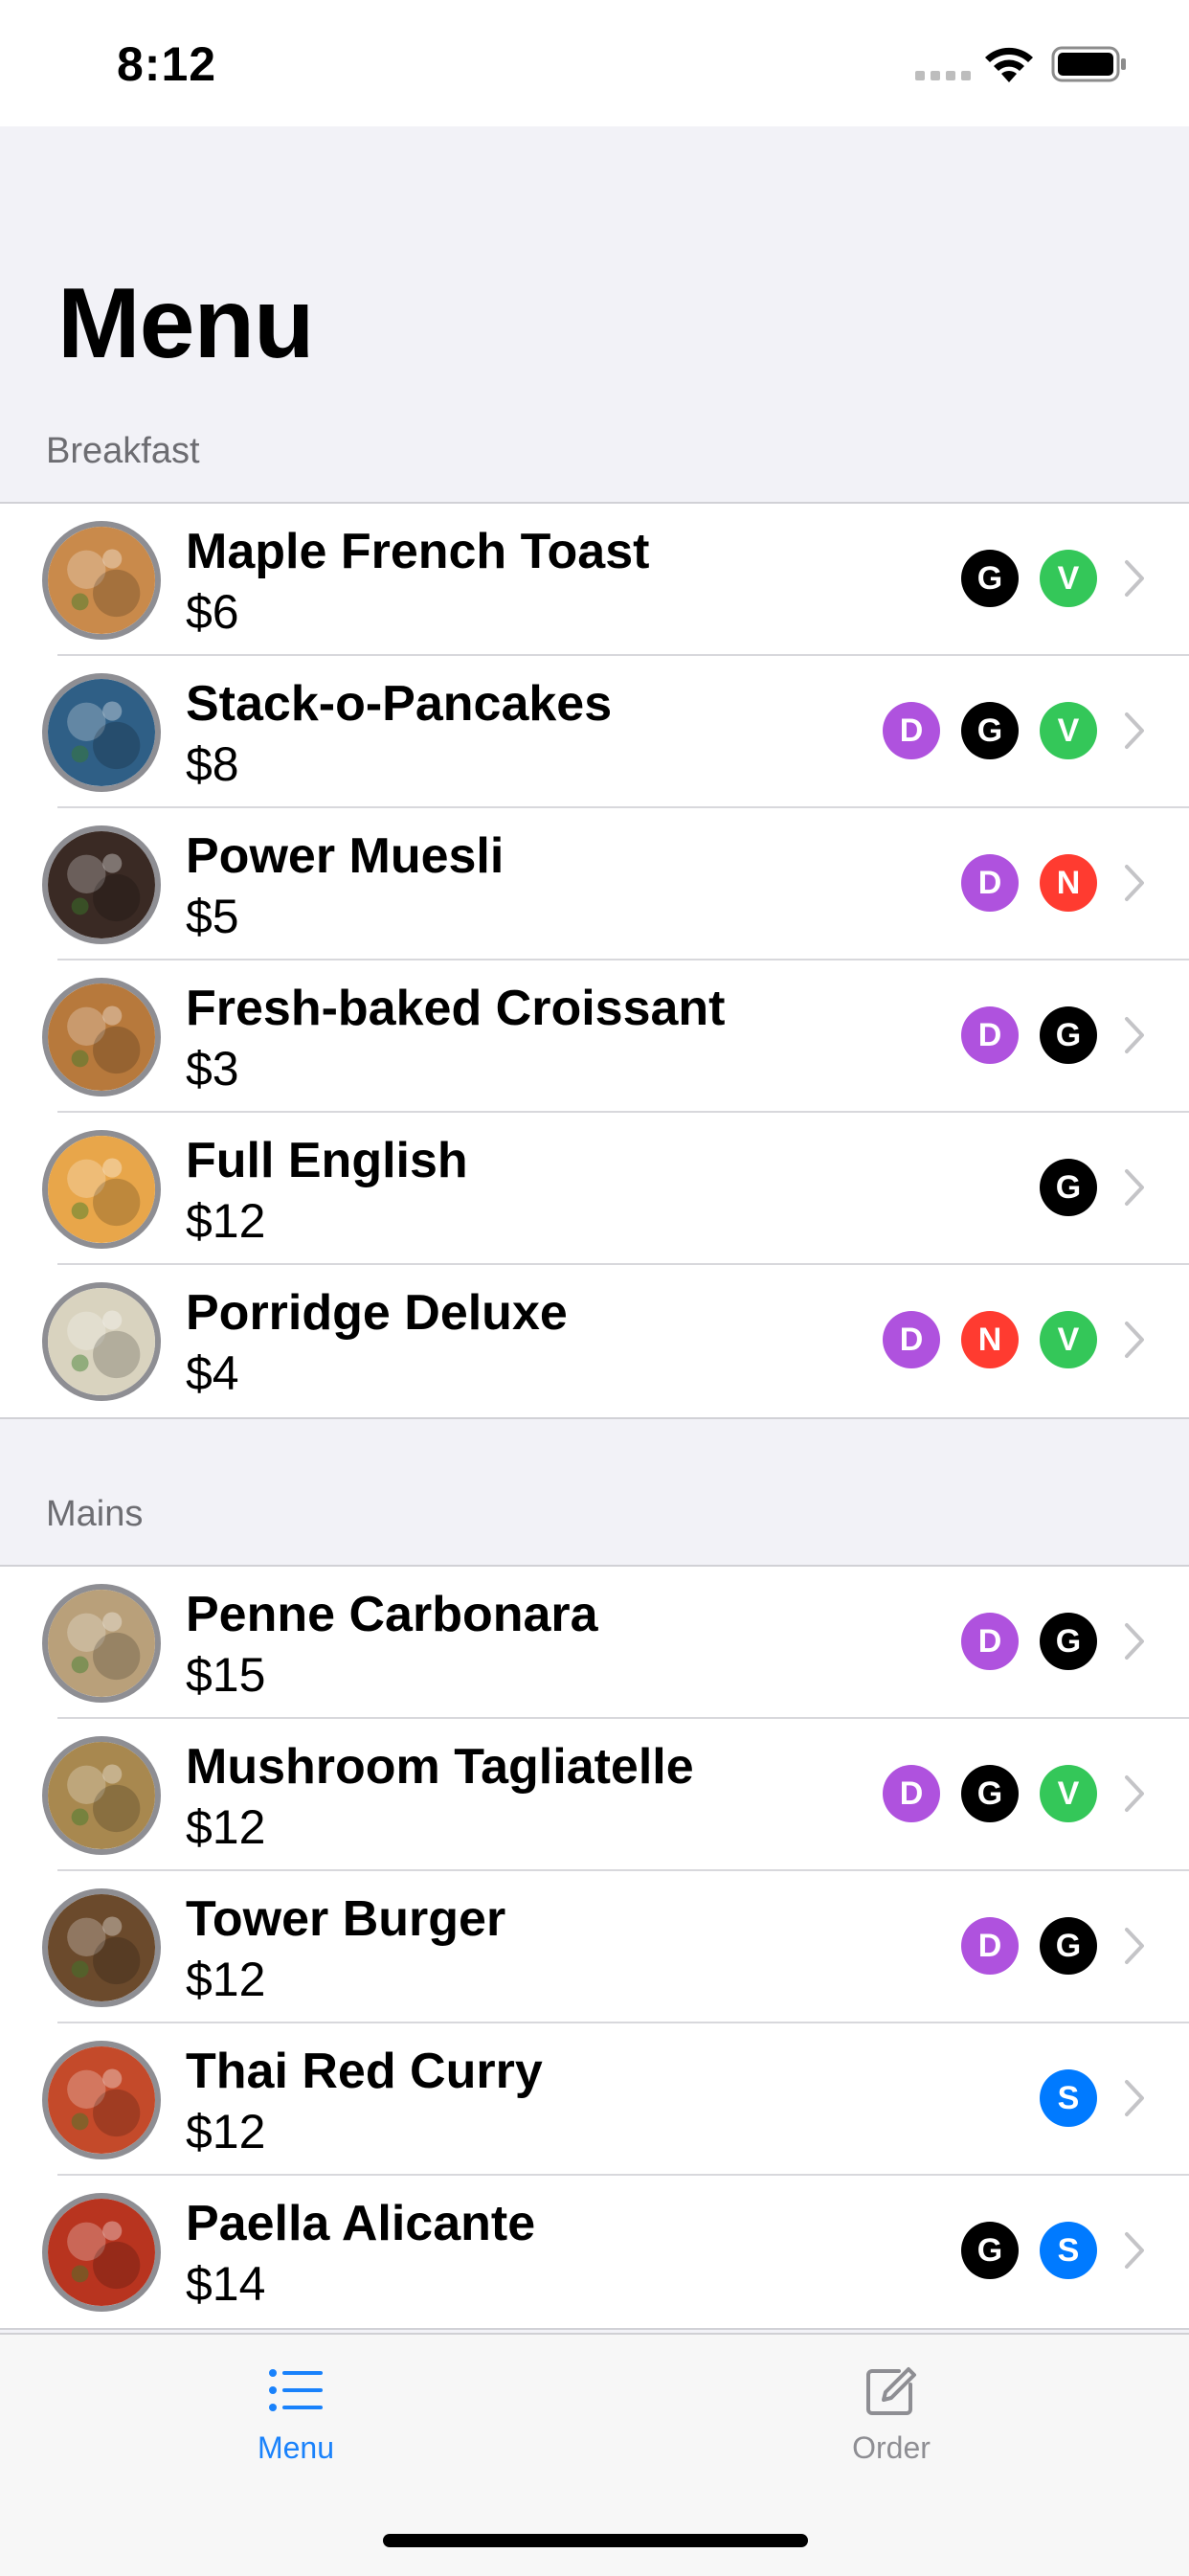 This screenshot has height=2576, width=1189. What do you see at coordinates (212, 612) in the screenshot?
I see `menu-item-price: $6` at bounding box center [212, 612].